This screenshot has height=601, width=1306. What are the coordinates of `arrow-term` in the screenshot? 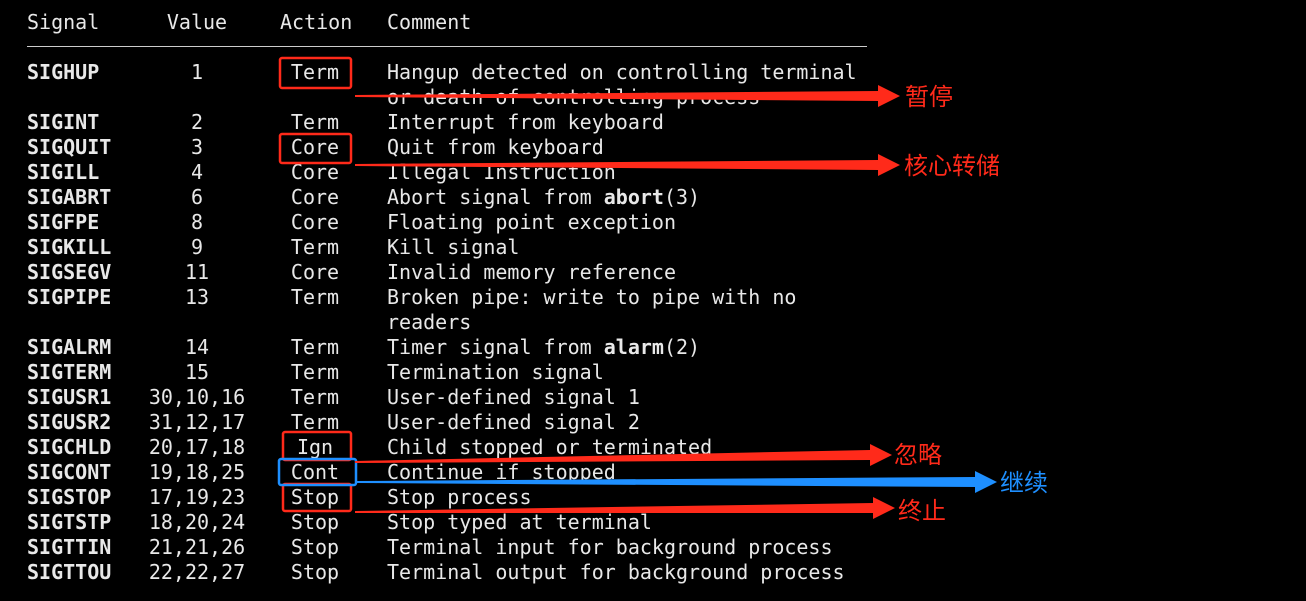 It's located at (627, 96).